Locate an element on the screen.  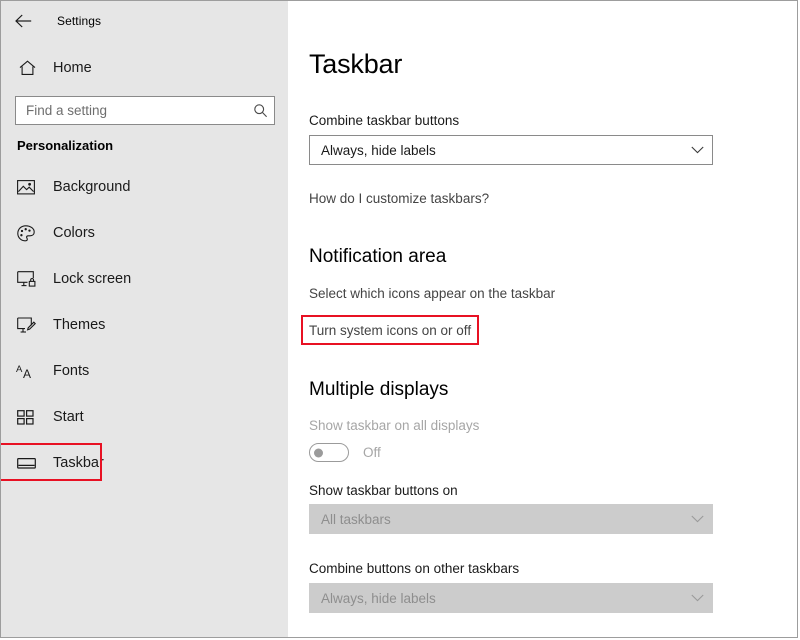
sidebar-item-start-label: Start is located at coordinates (68, 417).